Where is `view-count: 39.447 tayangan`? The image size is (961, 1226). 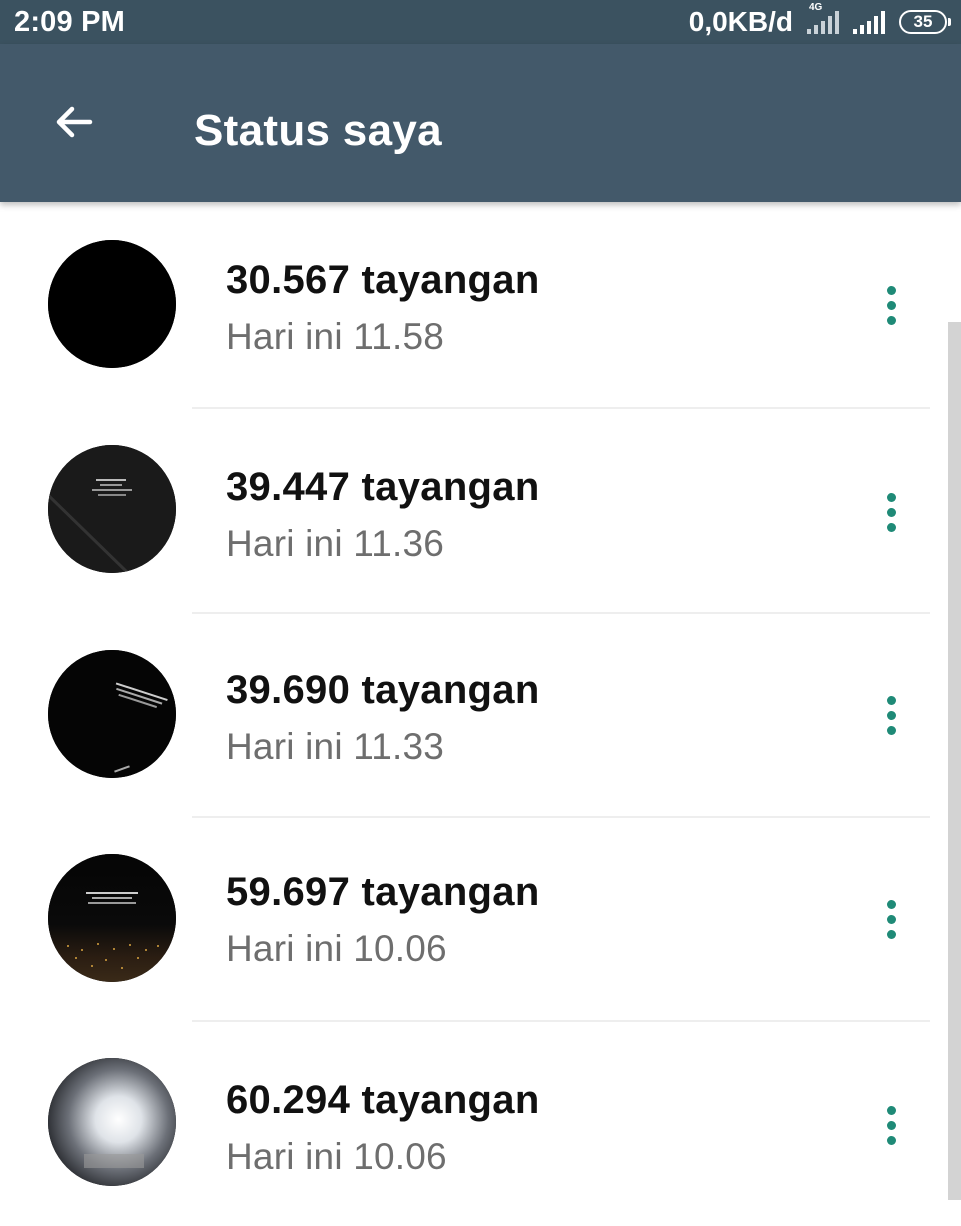
view-count: 39.447 tayangan is located at coordinates (383, 487).